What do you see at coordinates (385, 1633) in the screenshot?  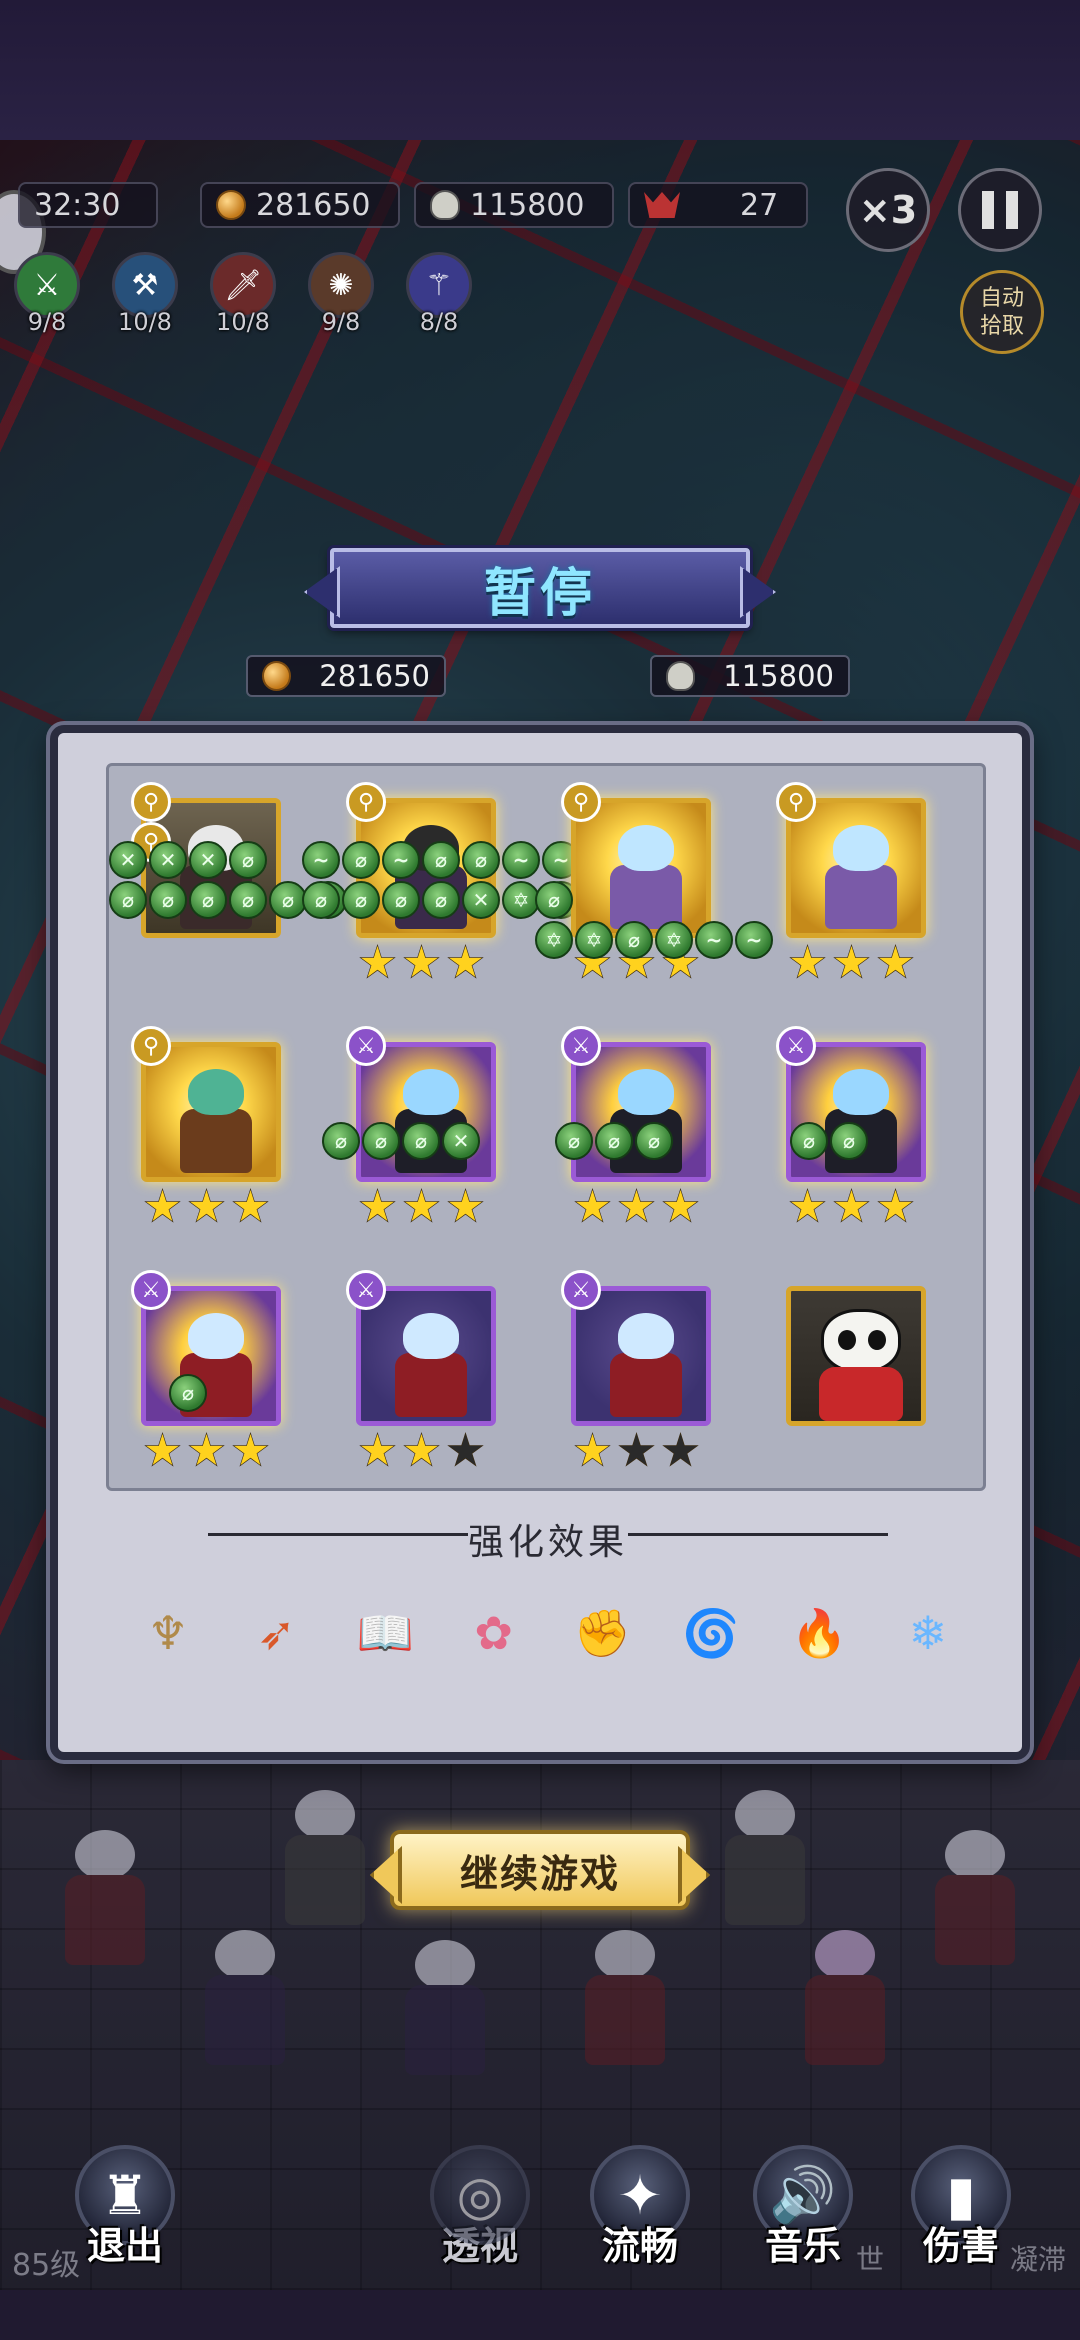 I see `spellbook-icon: 📖` at bounding box center [385, 1633].